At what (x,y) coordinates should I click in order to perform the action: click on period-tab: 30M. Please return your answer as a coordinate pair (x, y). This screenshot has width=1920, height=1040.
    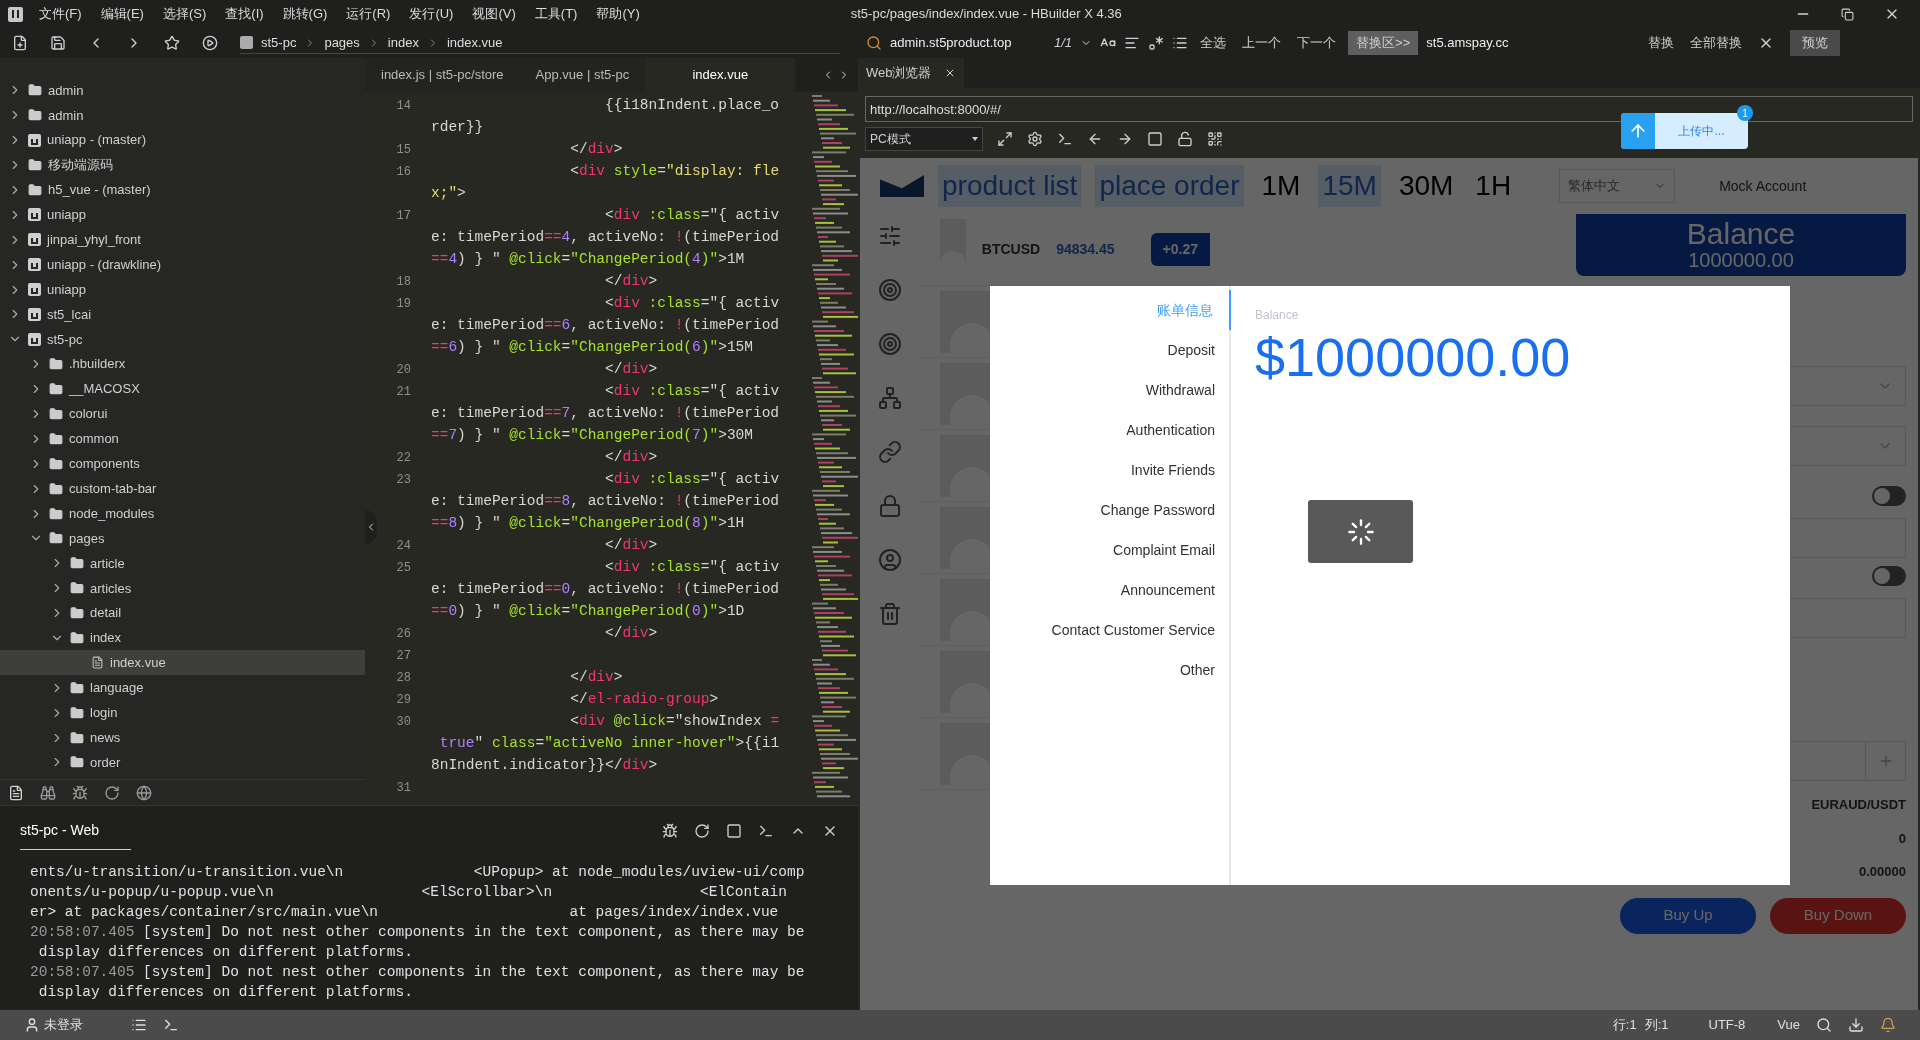
    Looking at the image, I should click on (1426, 186).